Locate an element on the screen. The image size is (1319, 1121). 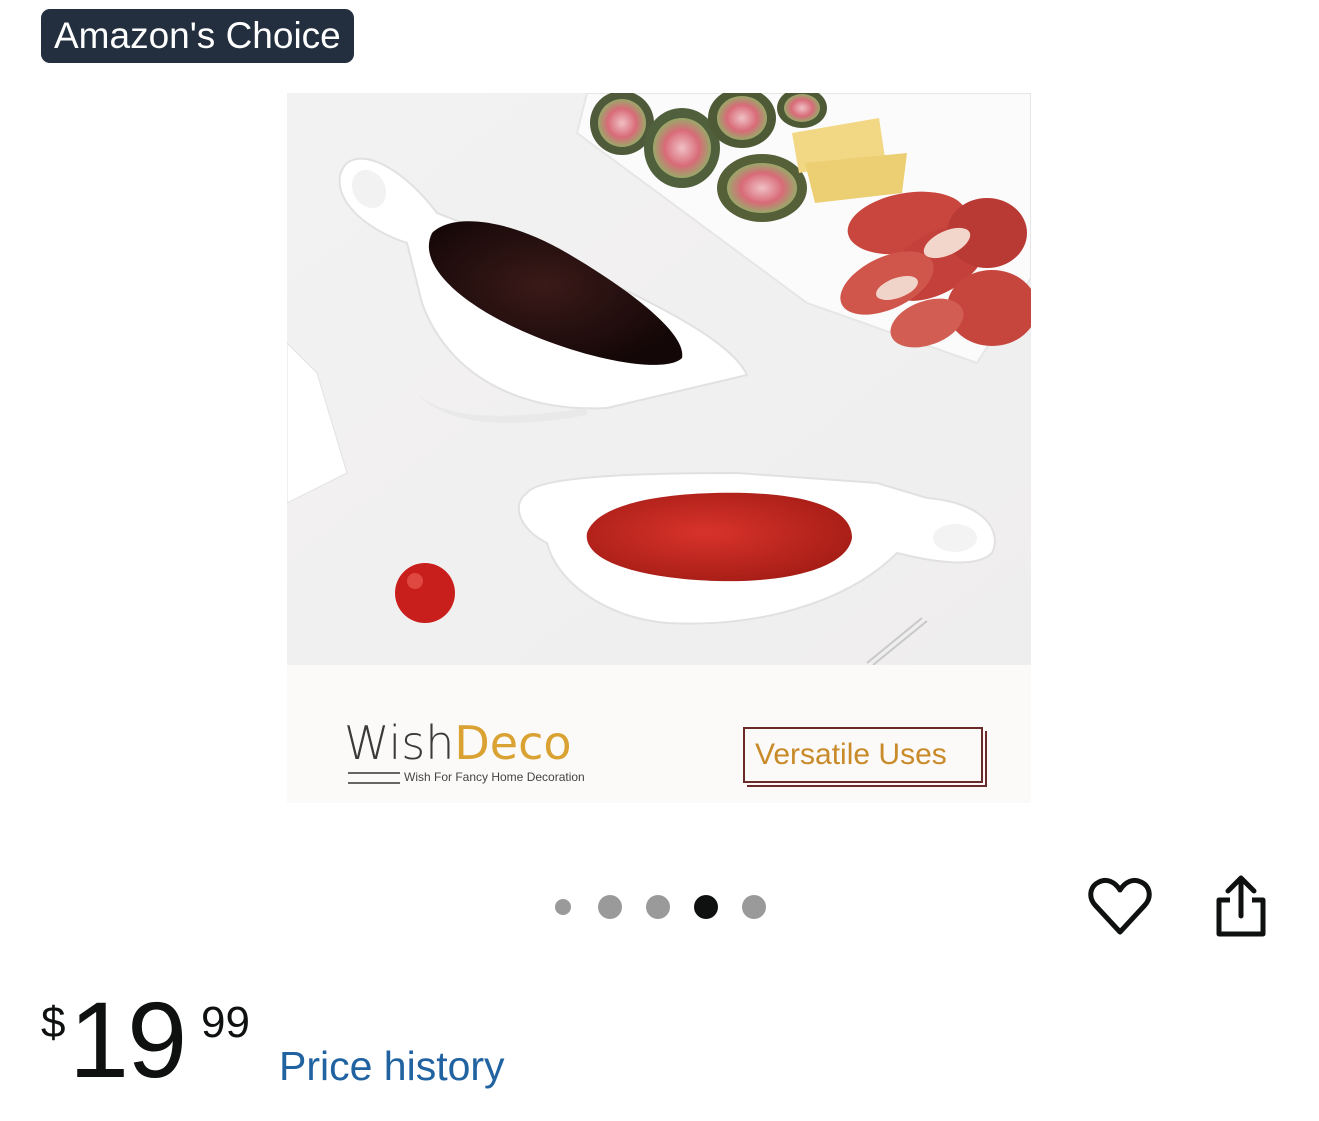
brand-logo: WishDeco Wish For Fancy Home Decoration is located at coordinates (464, 751).